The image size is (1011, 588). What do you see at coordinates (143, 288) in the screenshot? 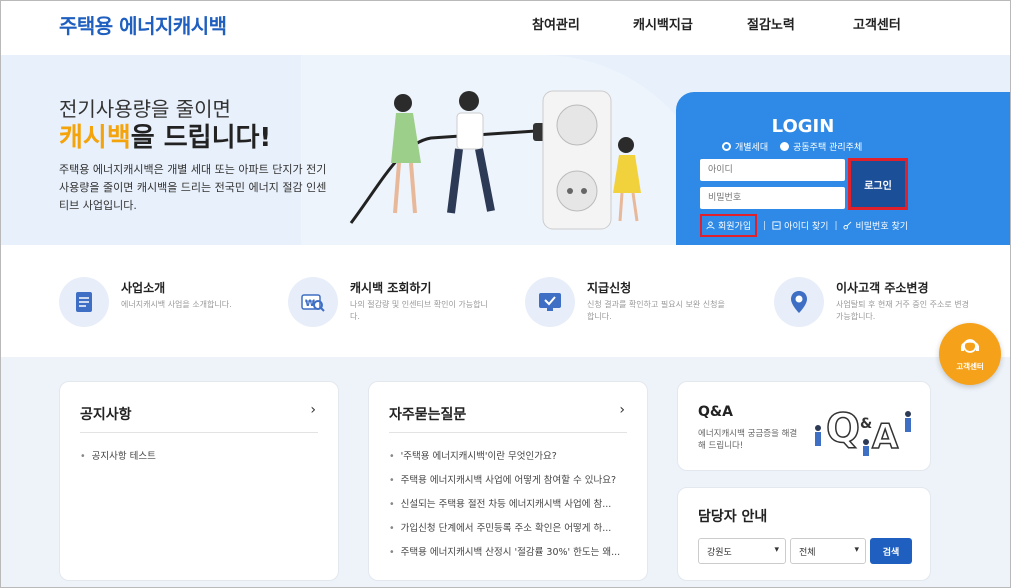
I see `service-title: 사업소개` at bounding box center [143, 288].